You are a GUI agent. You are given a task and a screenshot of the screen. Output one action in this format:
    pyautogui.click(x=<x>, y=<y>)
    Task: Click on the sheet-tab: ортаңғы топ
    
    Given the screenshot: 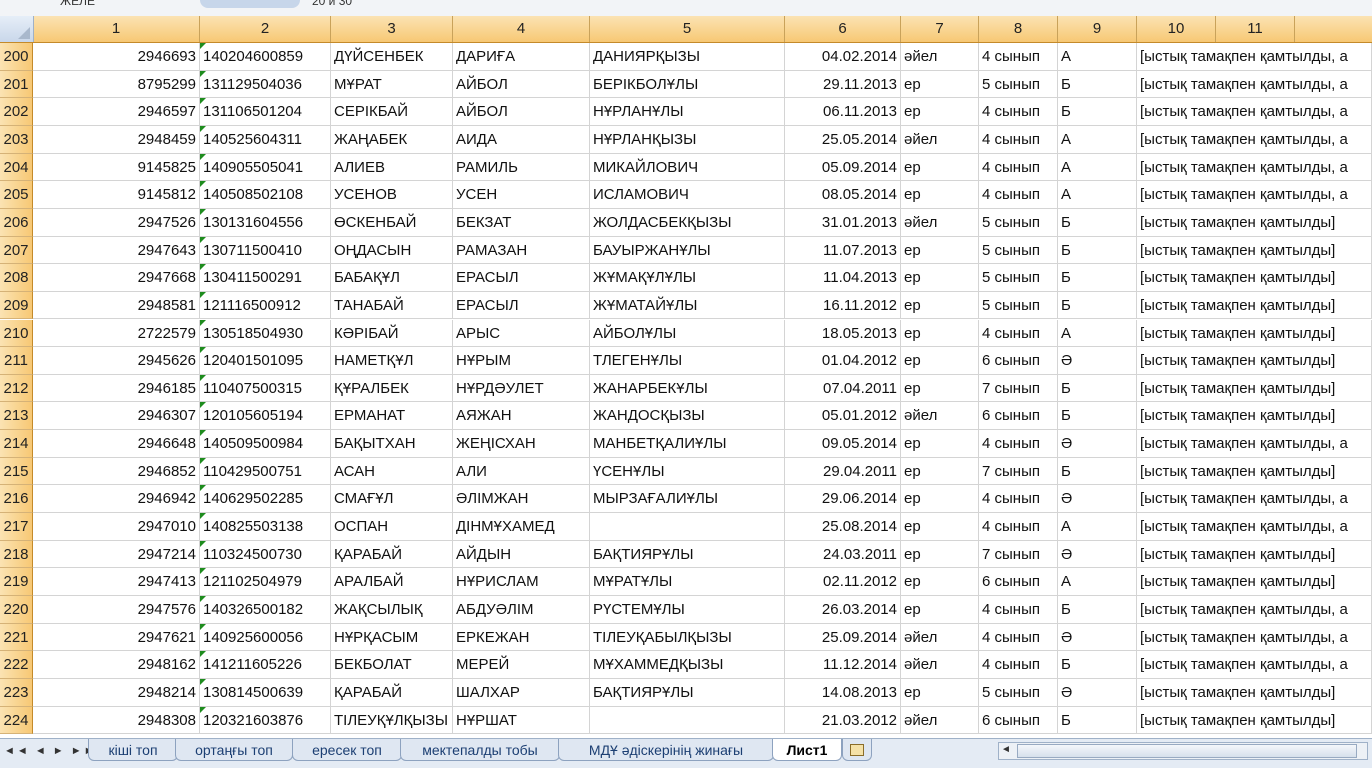 What is the action you would take?
    pyautogui.click(x=234, y=750)
    